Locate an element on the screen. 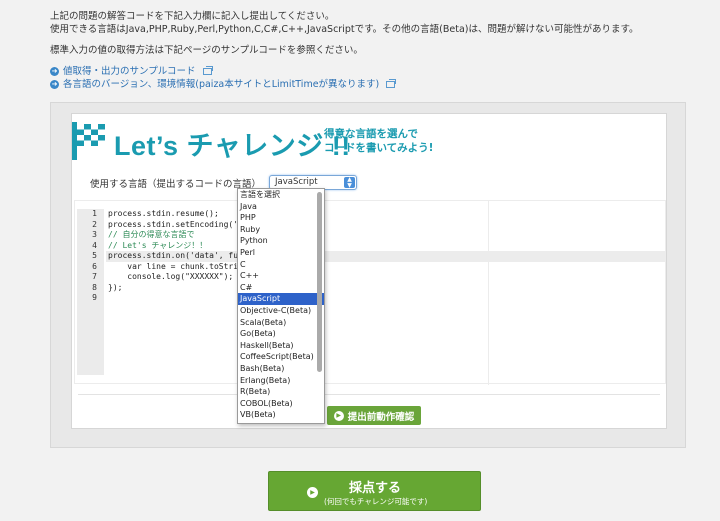 Image resolution: width=720 pixels, height=521 pixels. language-option: Perl is located at coordinates (281, 253).